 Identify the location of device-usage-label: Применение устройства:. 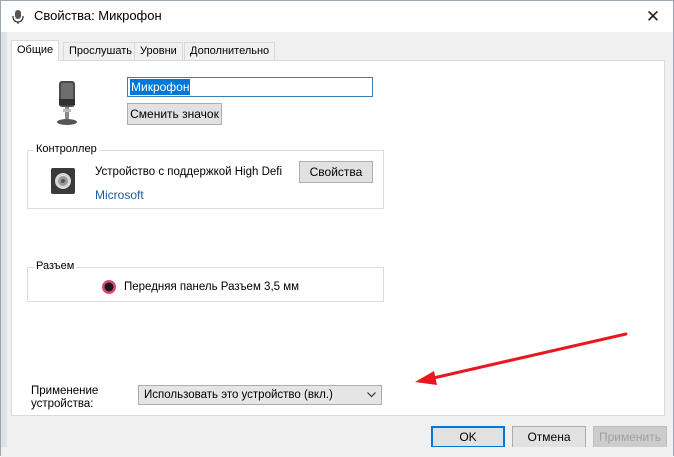
(64, 398).